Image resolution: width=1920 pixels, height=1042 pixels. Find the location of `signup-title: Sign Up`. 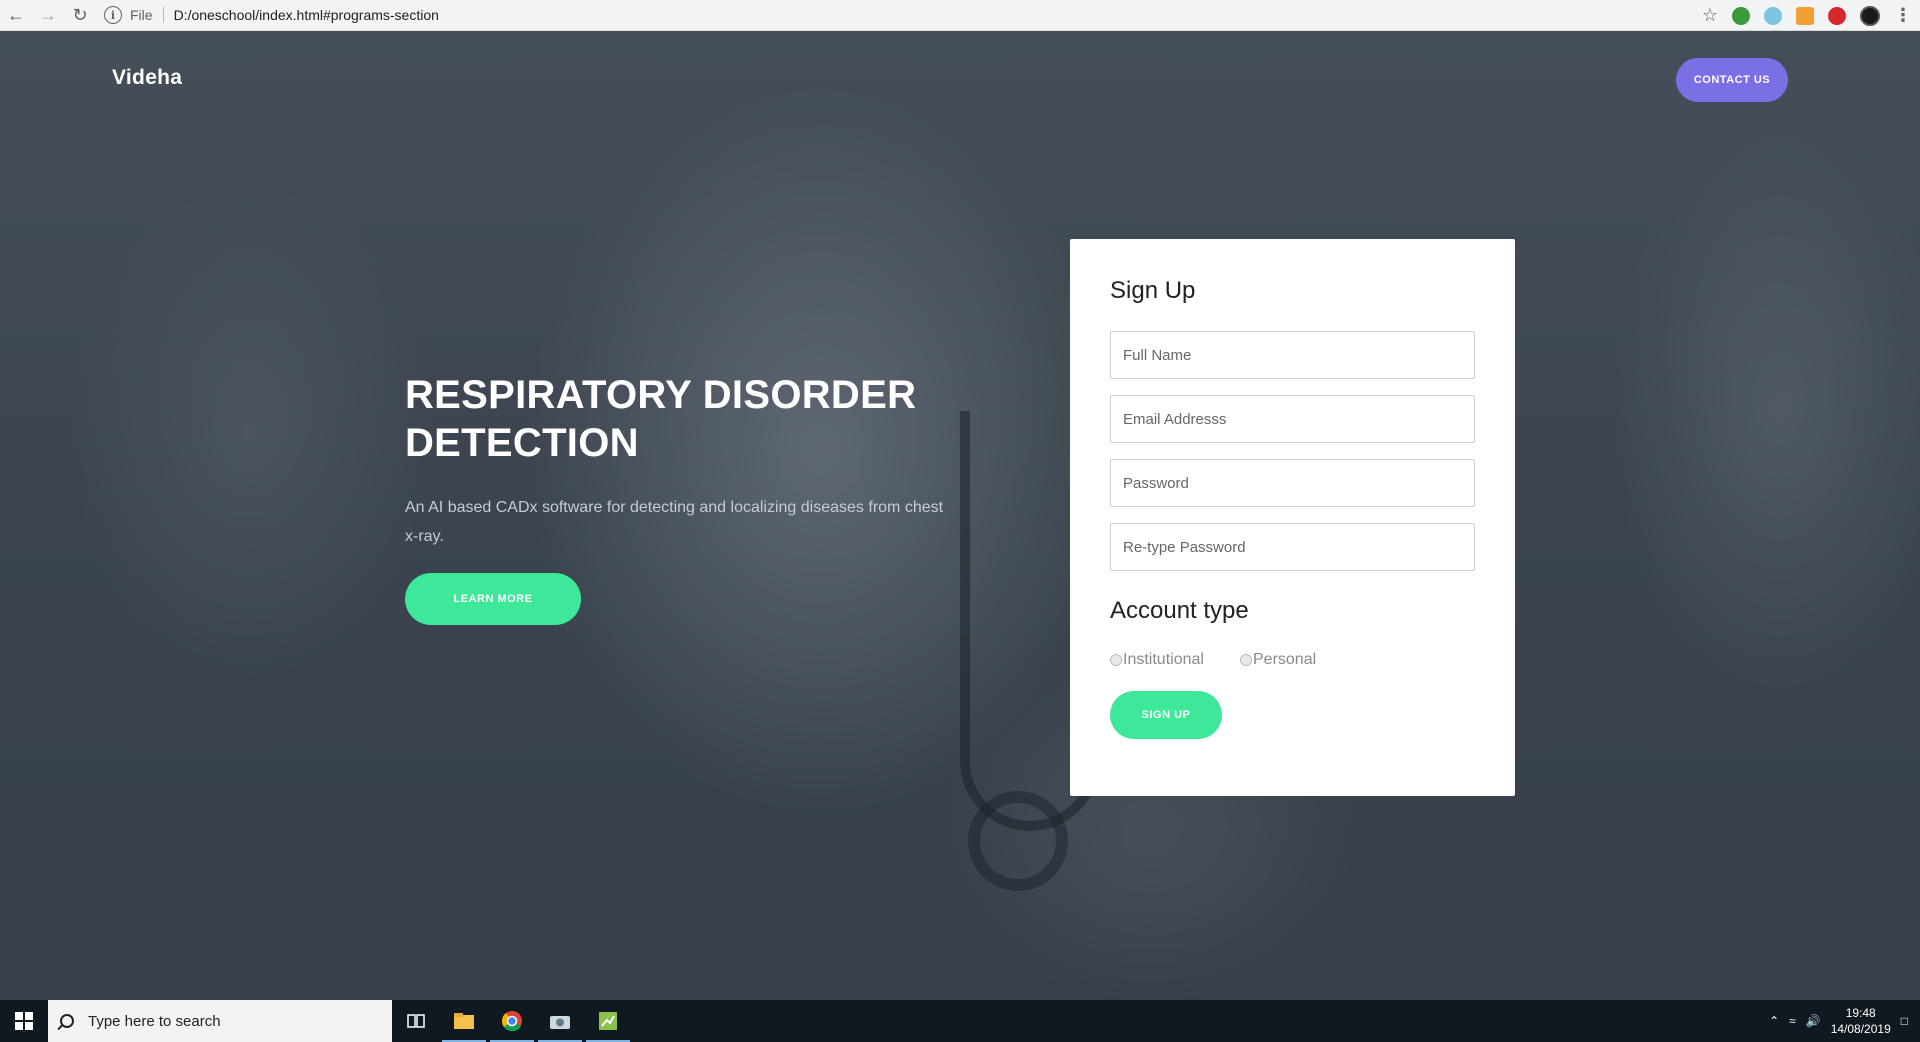

signup-title: Sign Up is located at coordinates (1153, 290).